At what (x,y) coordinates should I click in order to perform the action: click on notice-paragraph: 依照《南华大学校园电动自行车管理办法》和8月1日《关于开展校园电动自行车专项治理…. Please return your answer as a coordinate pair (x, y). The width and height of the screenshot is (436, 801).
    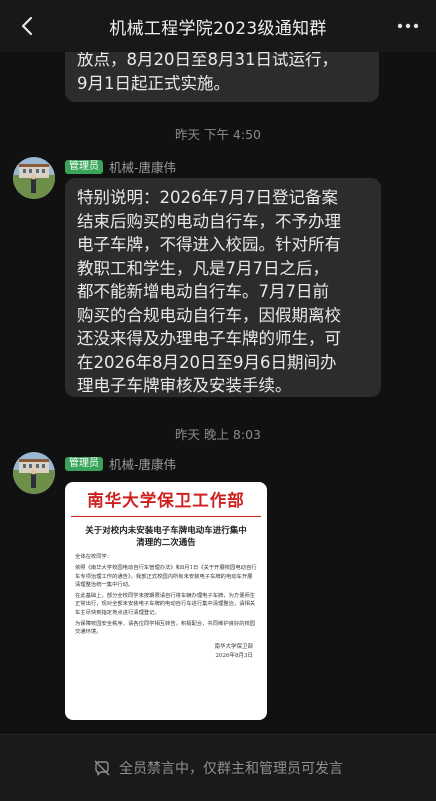
    Looking at the image, I should click on (166, 576).